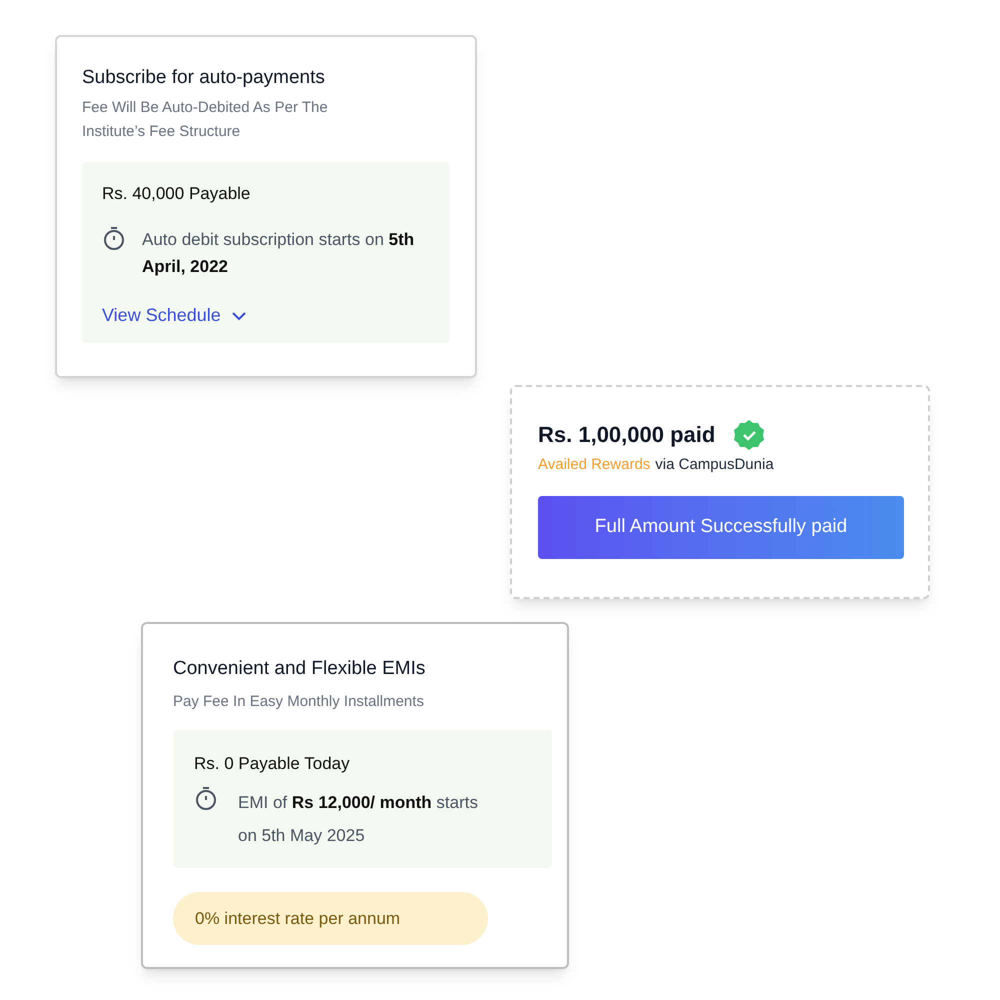 Image resolution: width=1000 pixels, height=1000 pixels. Describe the element at coordinates (627, 435) in the screenshot. I see `card-title: Rs. 1,00,000 paid` at that location.